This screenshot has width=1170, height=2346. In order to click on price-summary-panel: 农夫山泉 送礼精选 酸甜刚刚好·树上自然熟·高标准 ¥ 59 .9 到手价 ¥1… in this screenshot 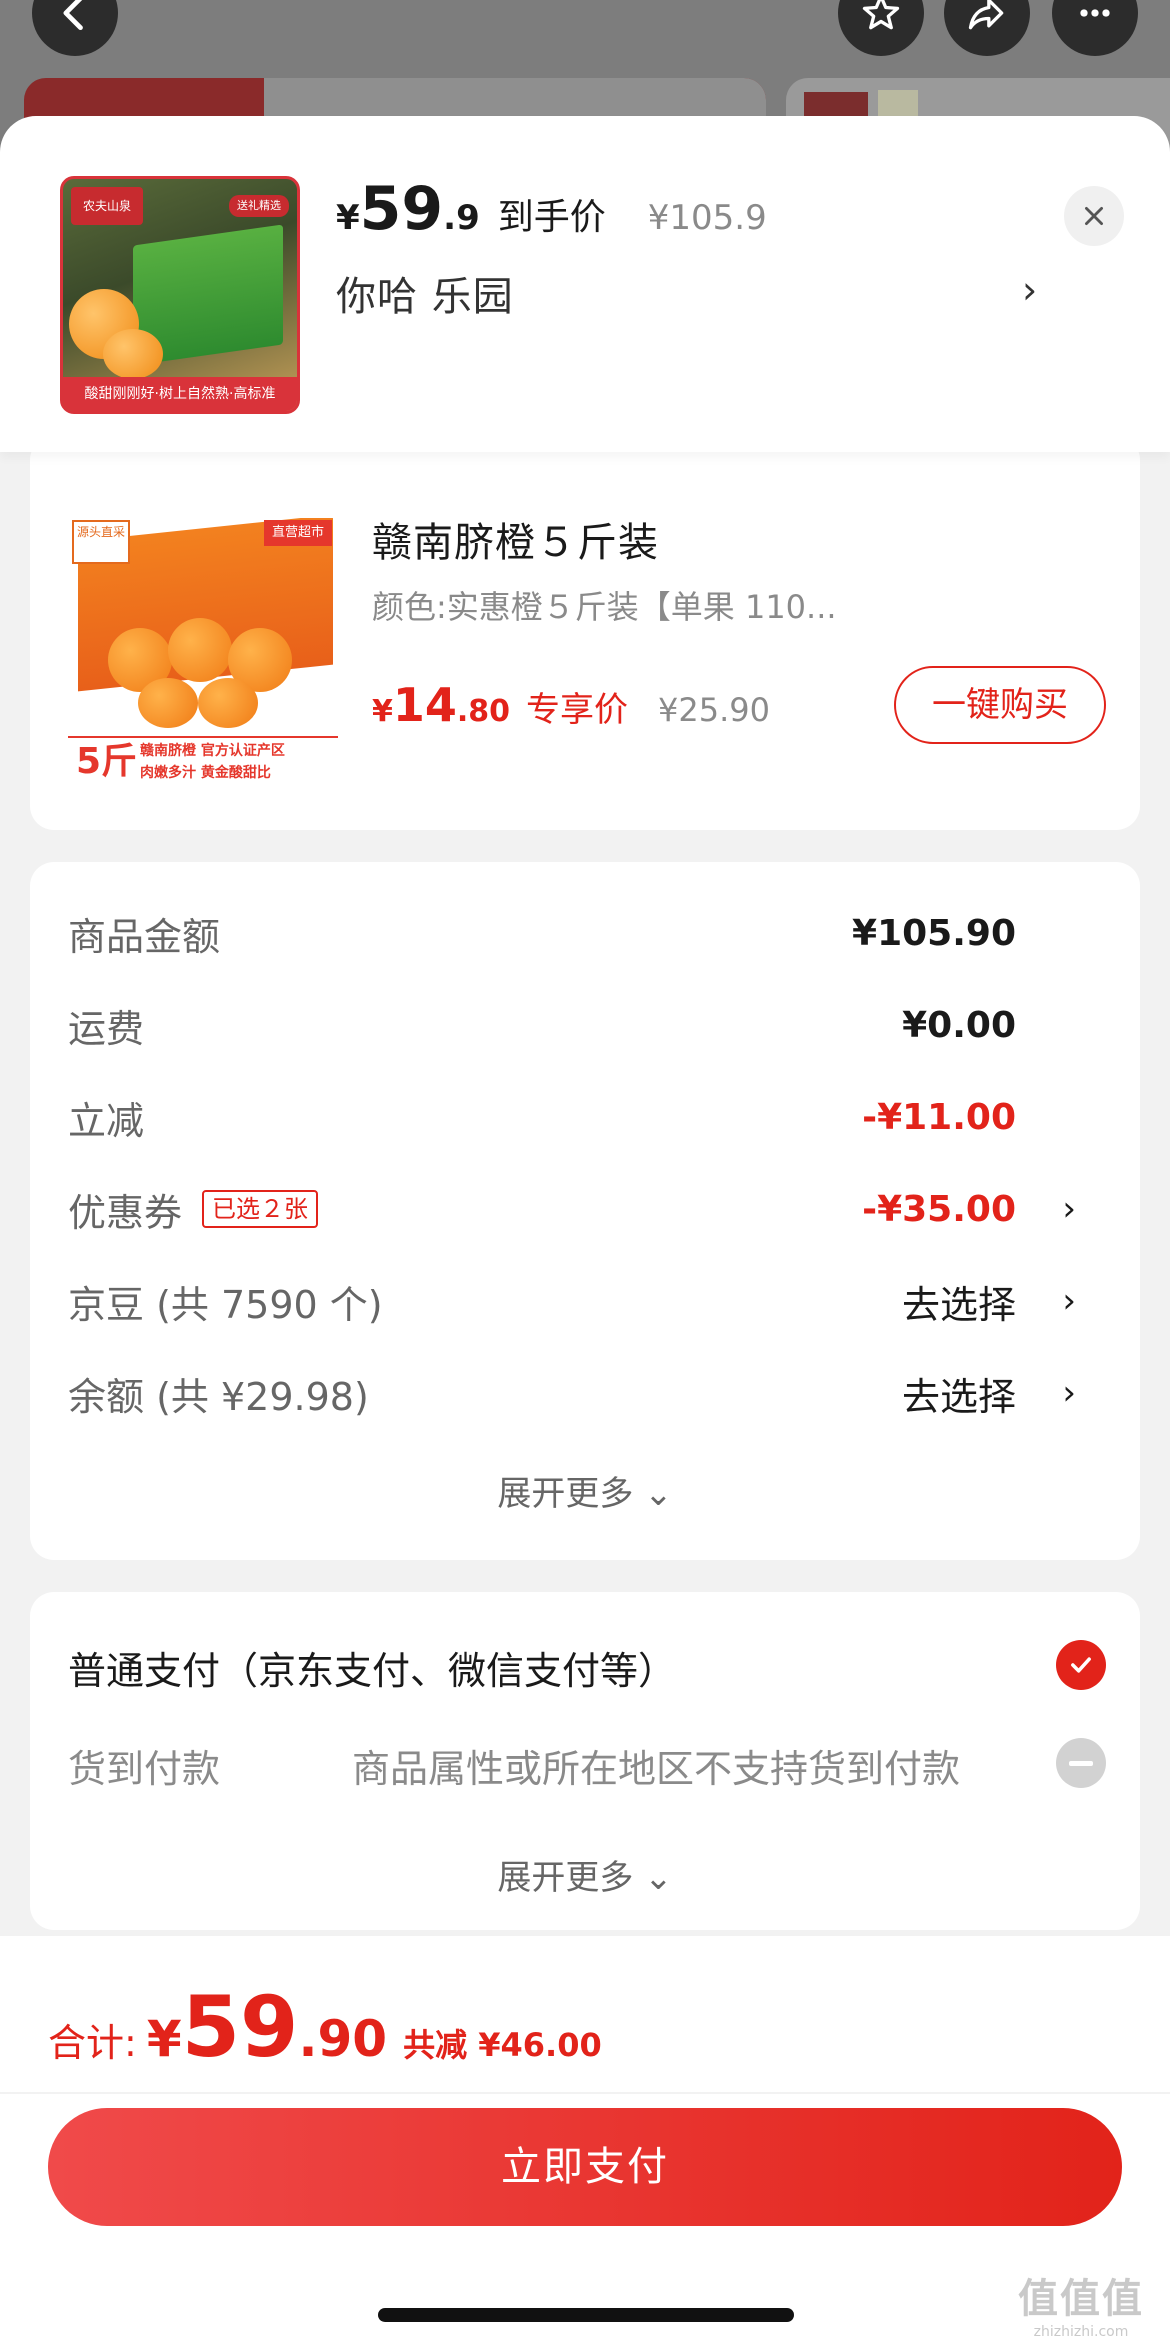, I will do `click(585, 284)`.